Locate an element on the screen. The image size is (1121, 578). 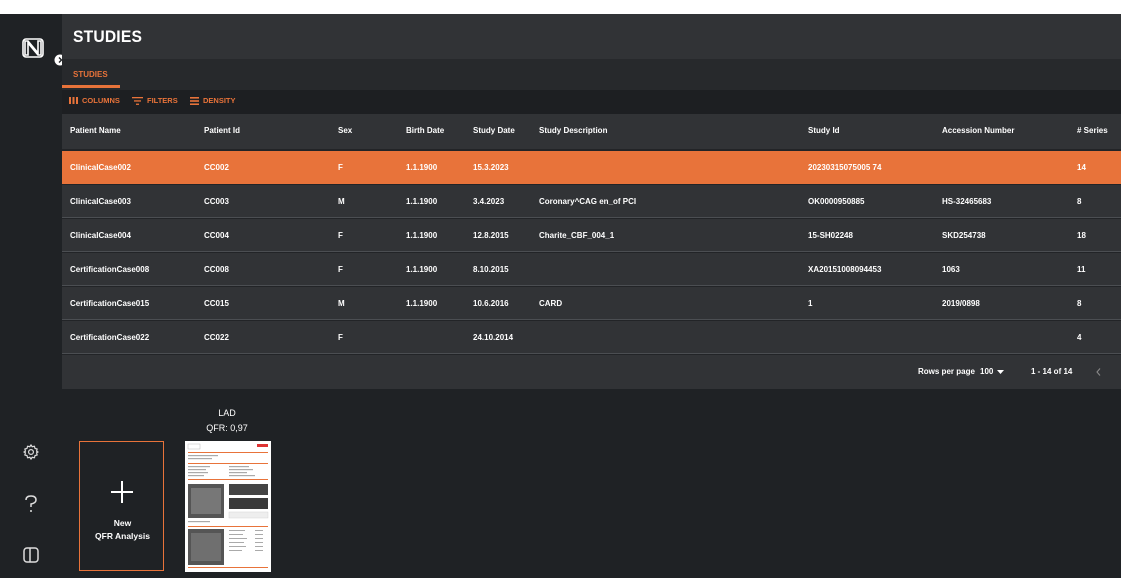
cell-study-date: 24.10.2014 is located at coordinates (493, 337).